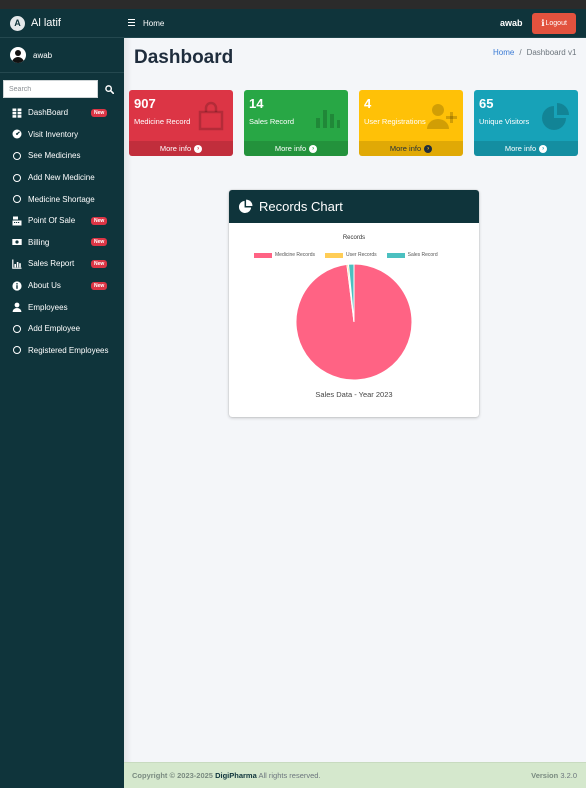 The width and height of the screenshot is (586, 788). Describe the element at coordinates (54, 329) in the screenshot. I see `sidebar-item-label: Add Employee` at that location.